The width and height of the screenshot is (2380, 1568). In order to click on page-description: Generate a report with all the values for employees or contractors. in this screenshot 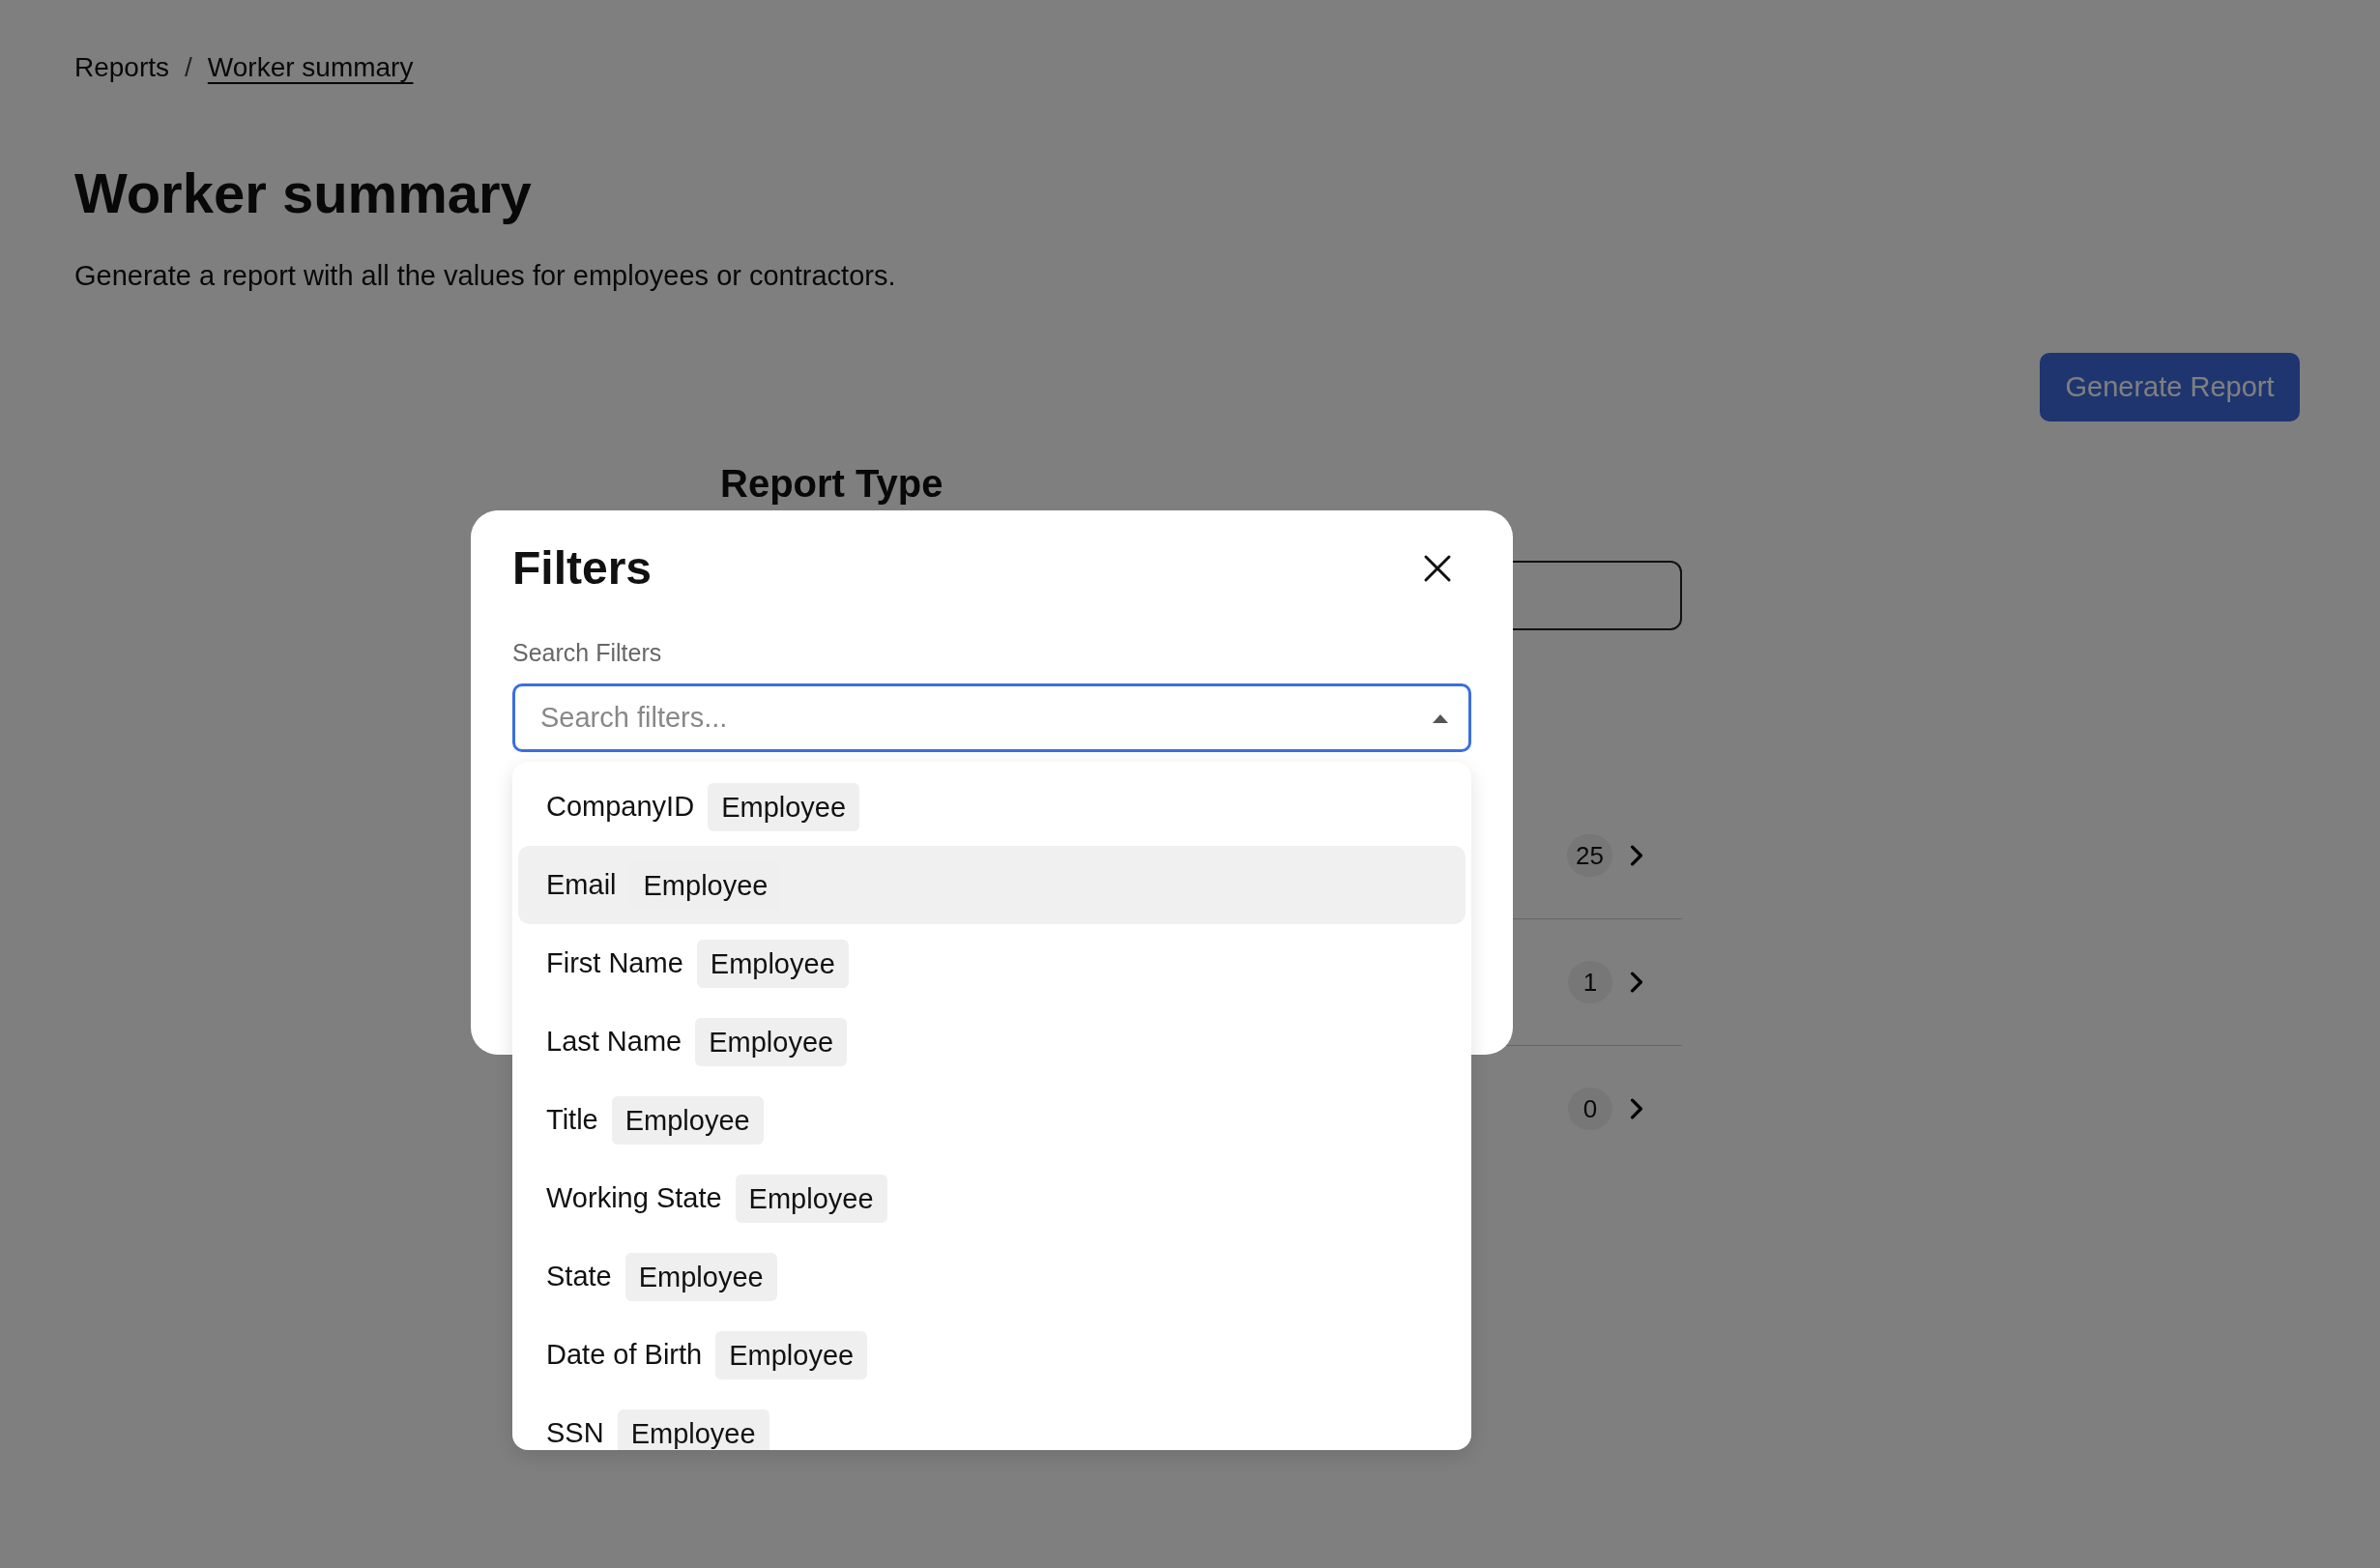, I will do `click(486, 276)`.